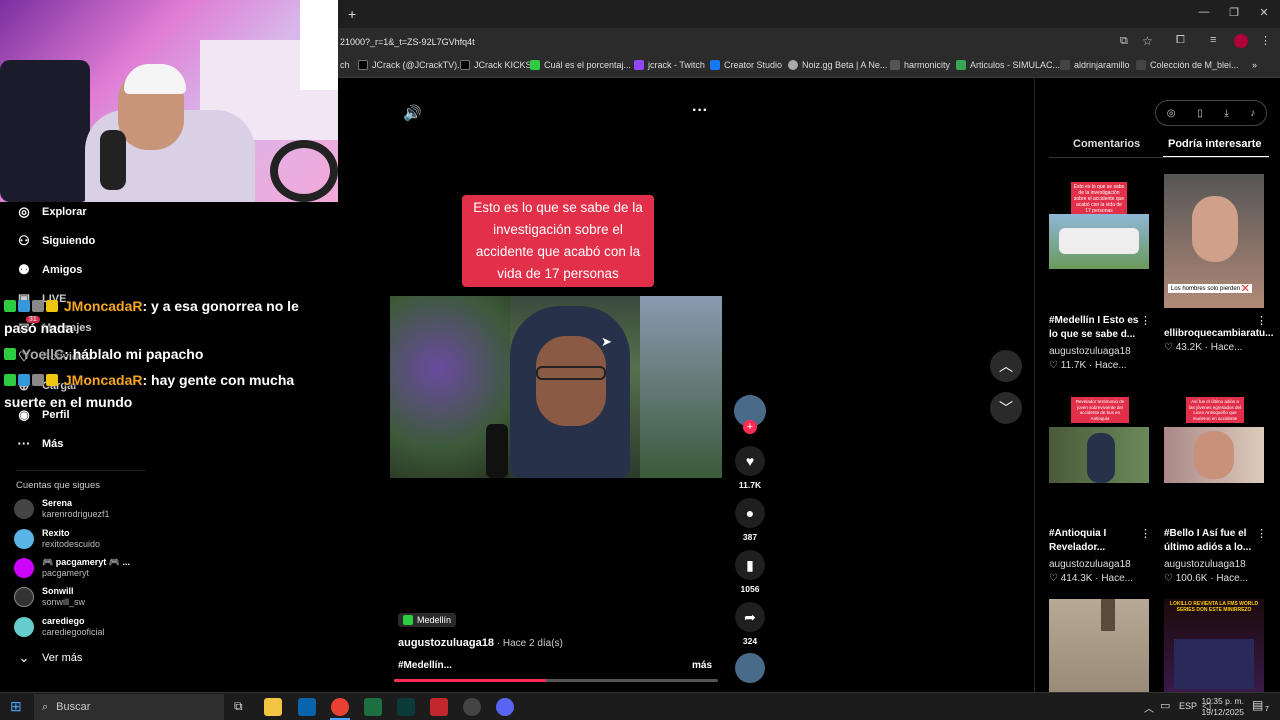 The image size is (1280, 720). Describe the element at coordinates (1171, 113) in the screenshot. I see `compass-icon: ◎` at that location.